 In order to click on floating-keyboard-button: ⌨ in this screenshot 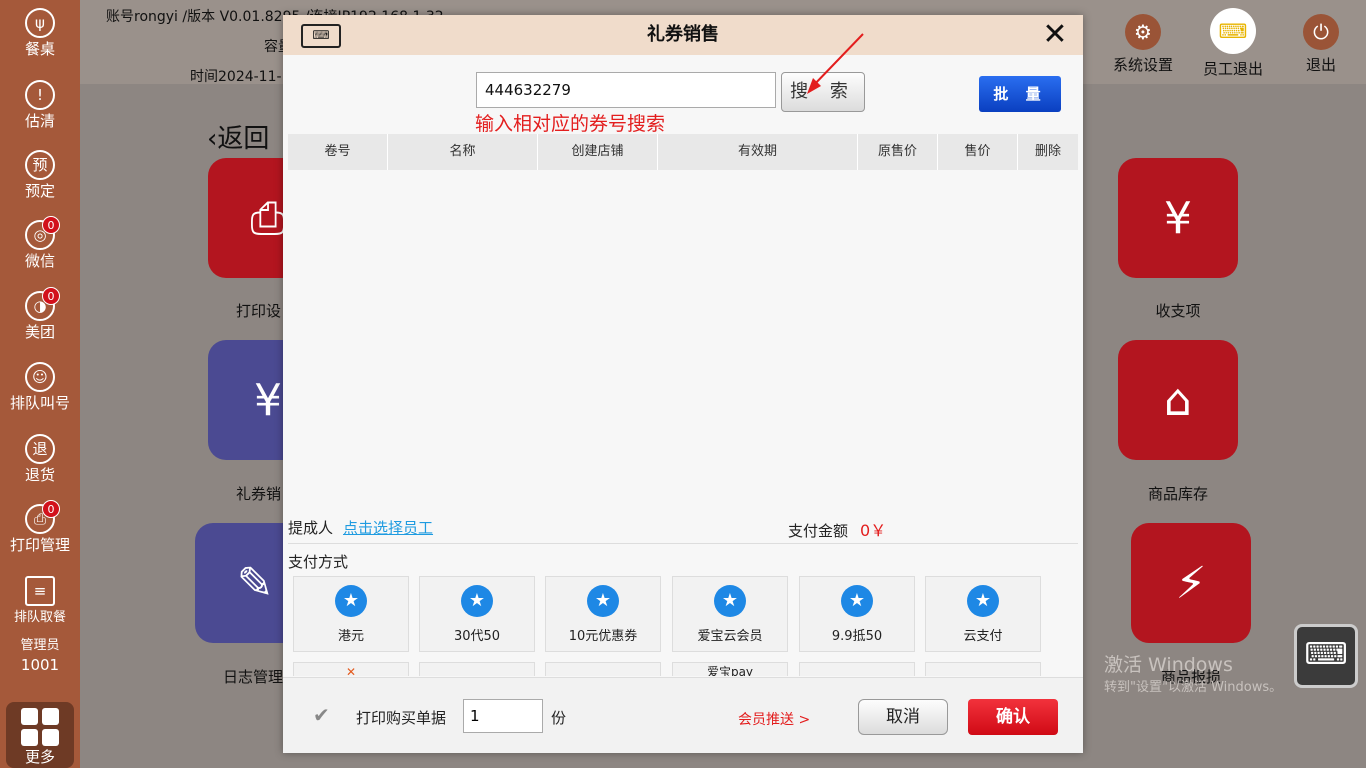, I will do `click(1326, 656)`.